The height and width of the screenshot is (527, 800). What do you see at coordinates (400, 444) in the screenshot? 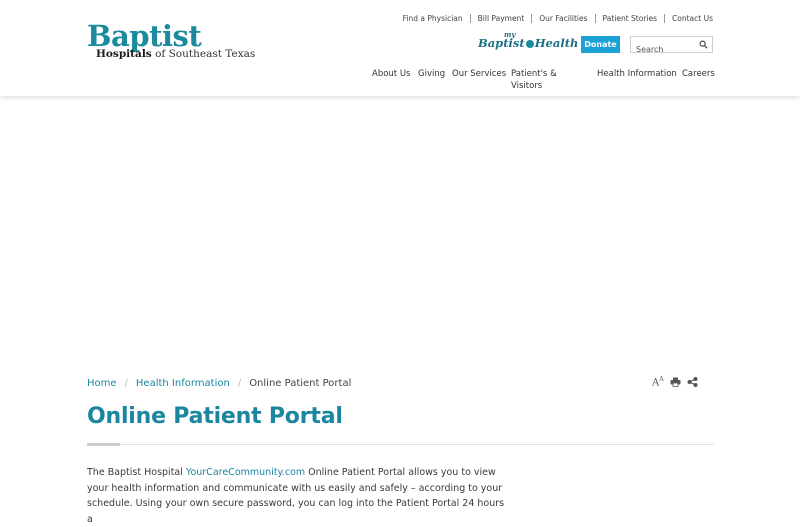
I see `title-divider` at bounding box center [400, 444].